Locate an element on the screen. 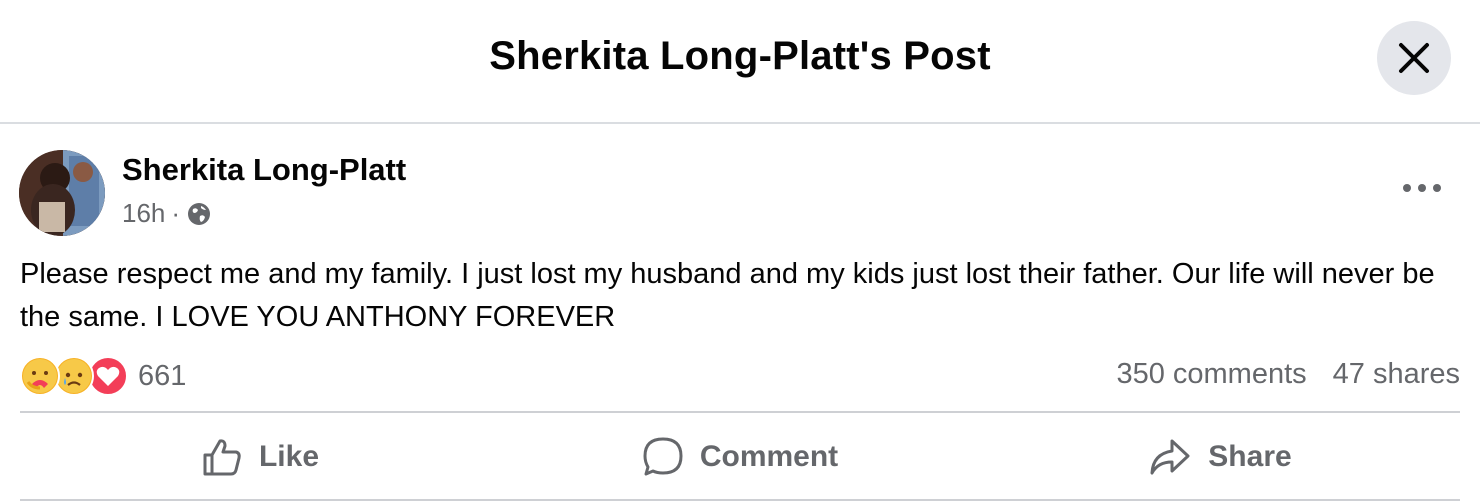 The image size is (1480, 501). reactions-summary: 661 is located at coordinates (103, 376).